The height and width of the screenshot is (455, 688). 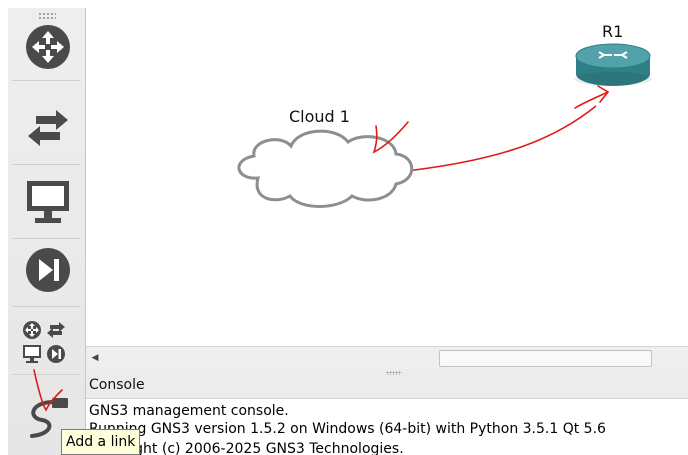 What do you see at coordinates (613, 31) in the screenshot?
I see `router-label: R1` at bounding box center [613, 31].